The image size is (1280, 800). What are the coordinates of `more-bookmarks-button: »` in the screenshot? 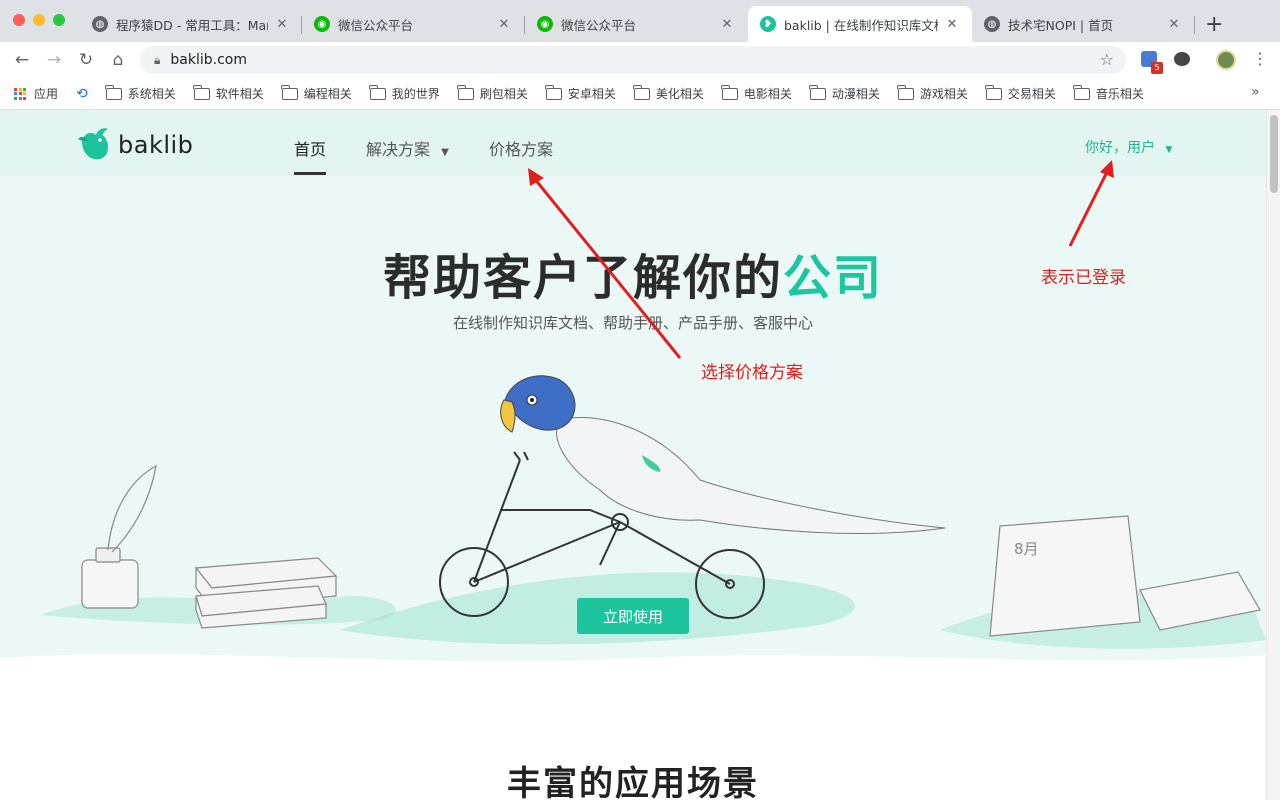 It's located at (1255, 92).